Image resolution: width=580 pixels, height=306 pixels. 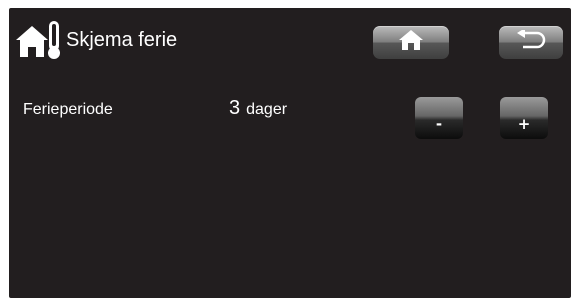 I want to click on increase-button: +, so click(x=524, y=118).